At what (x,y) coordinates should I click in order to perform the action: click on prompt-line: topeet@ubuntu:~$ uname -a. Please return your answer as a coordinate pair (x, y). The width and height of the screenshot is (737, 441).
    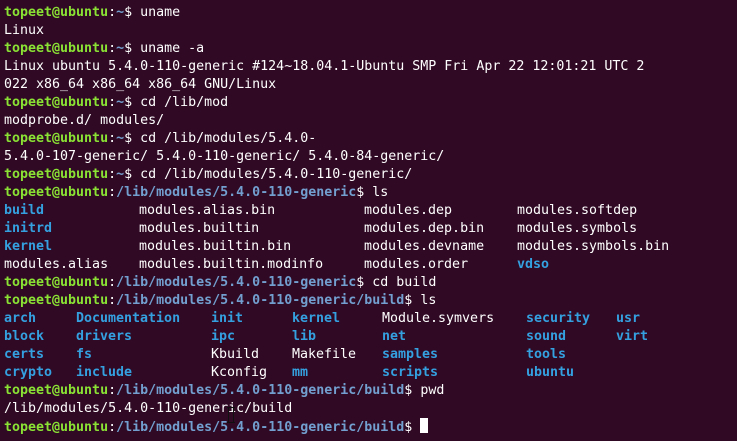
    Looking at the image, I should click on (370, 49).